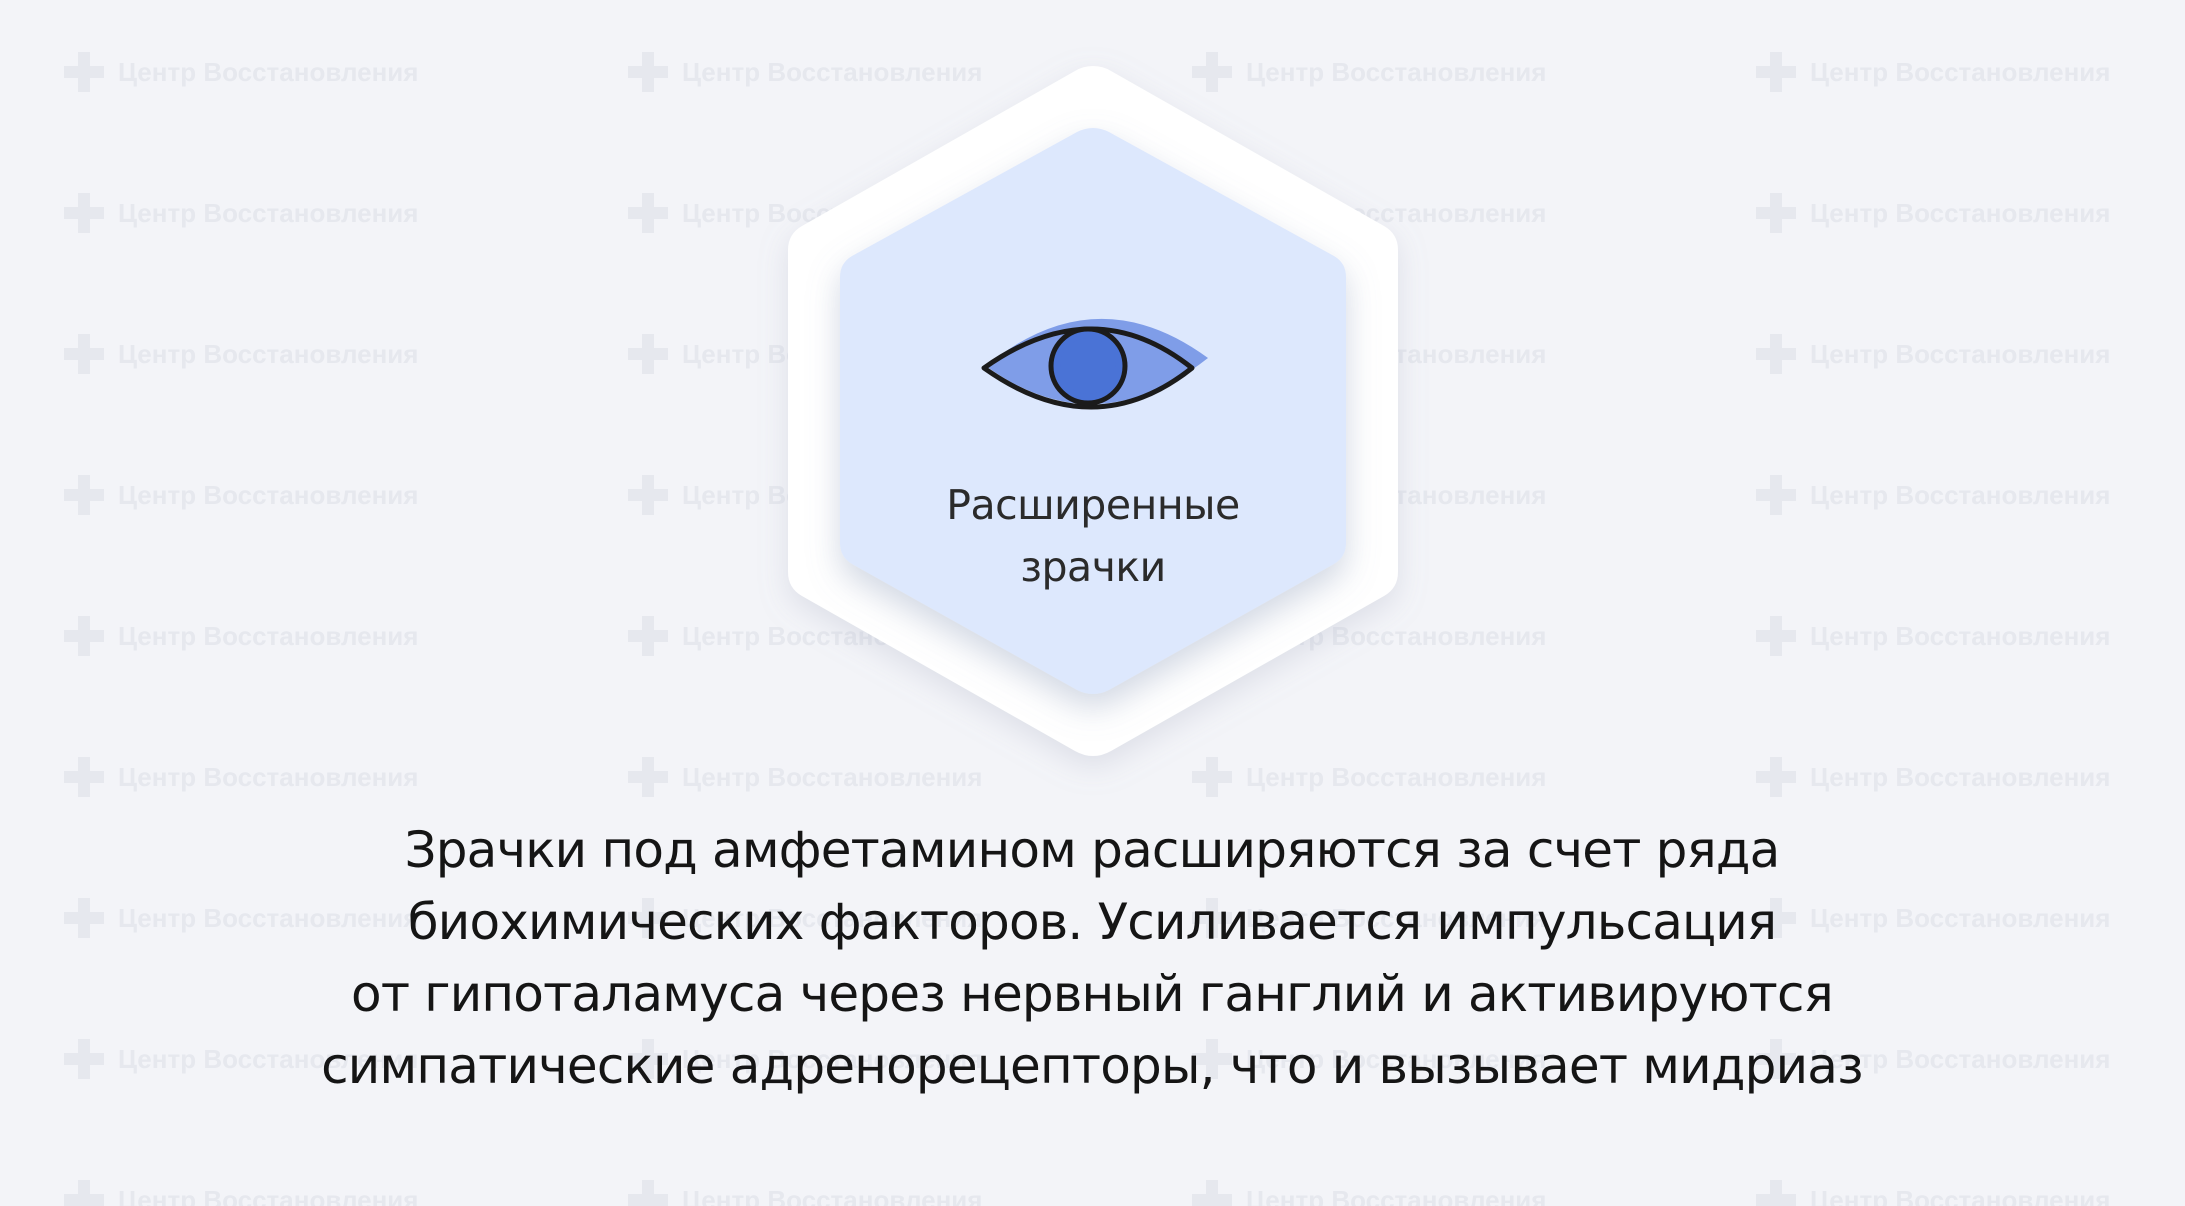 The height and width of the screenshot is (1206, 2185). What do you see at coordinates (1093, 505) in the screenshot?
I see `card-title-line-1: Расширенные` at bounding box center [1093, 505].